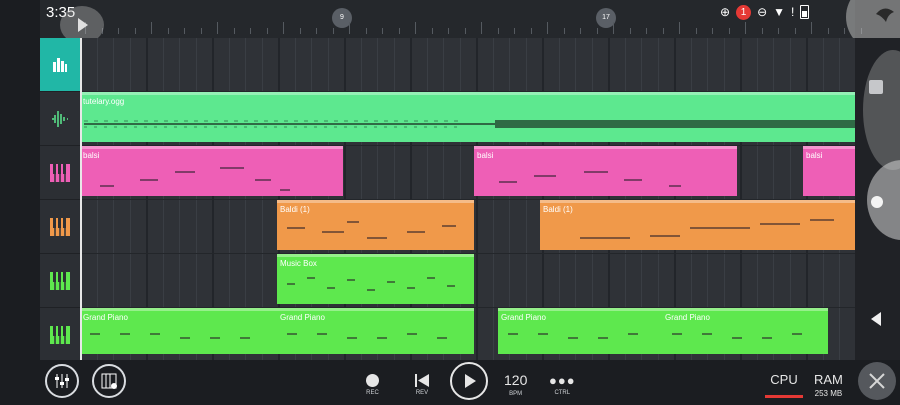 Image resolution: width=900 pixels, height=405 pixels. Describe the element at coordinates (467, 117) in the screenshot. I see `audio-clip: tutelary.ogg` at that location.